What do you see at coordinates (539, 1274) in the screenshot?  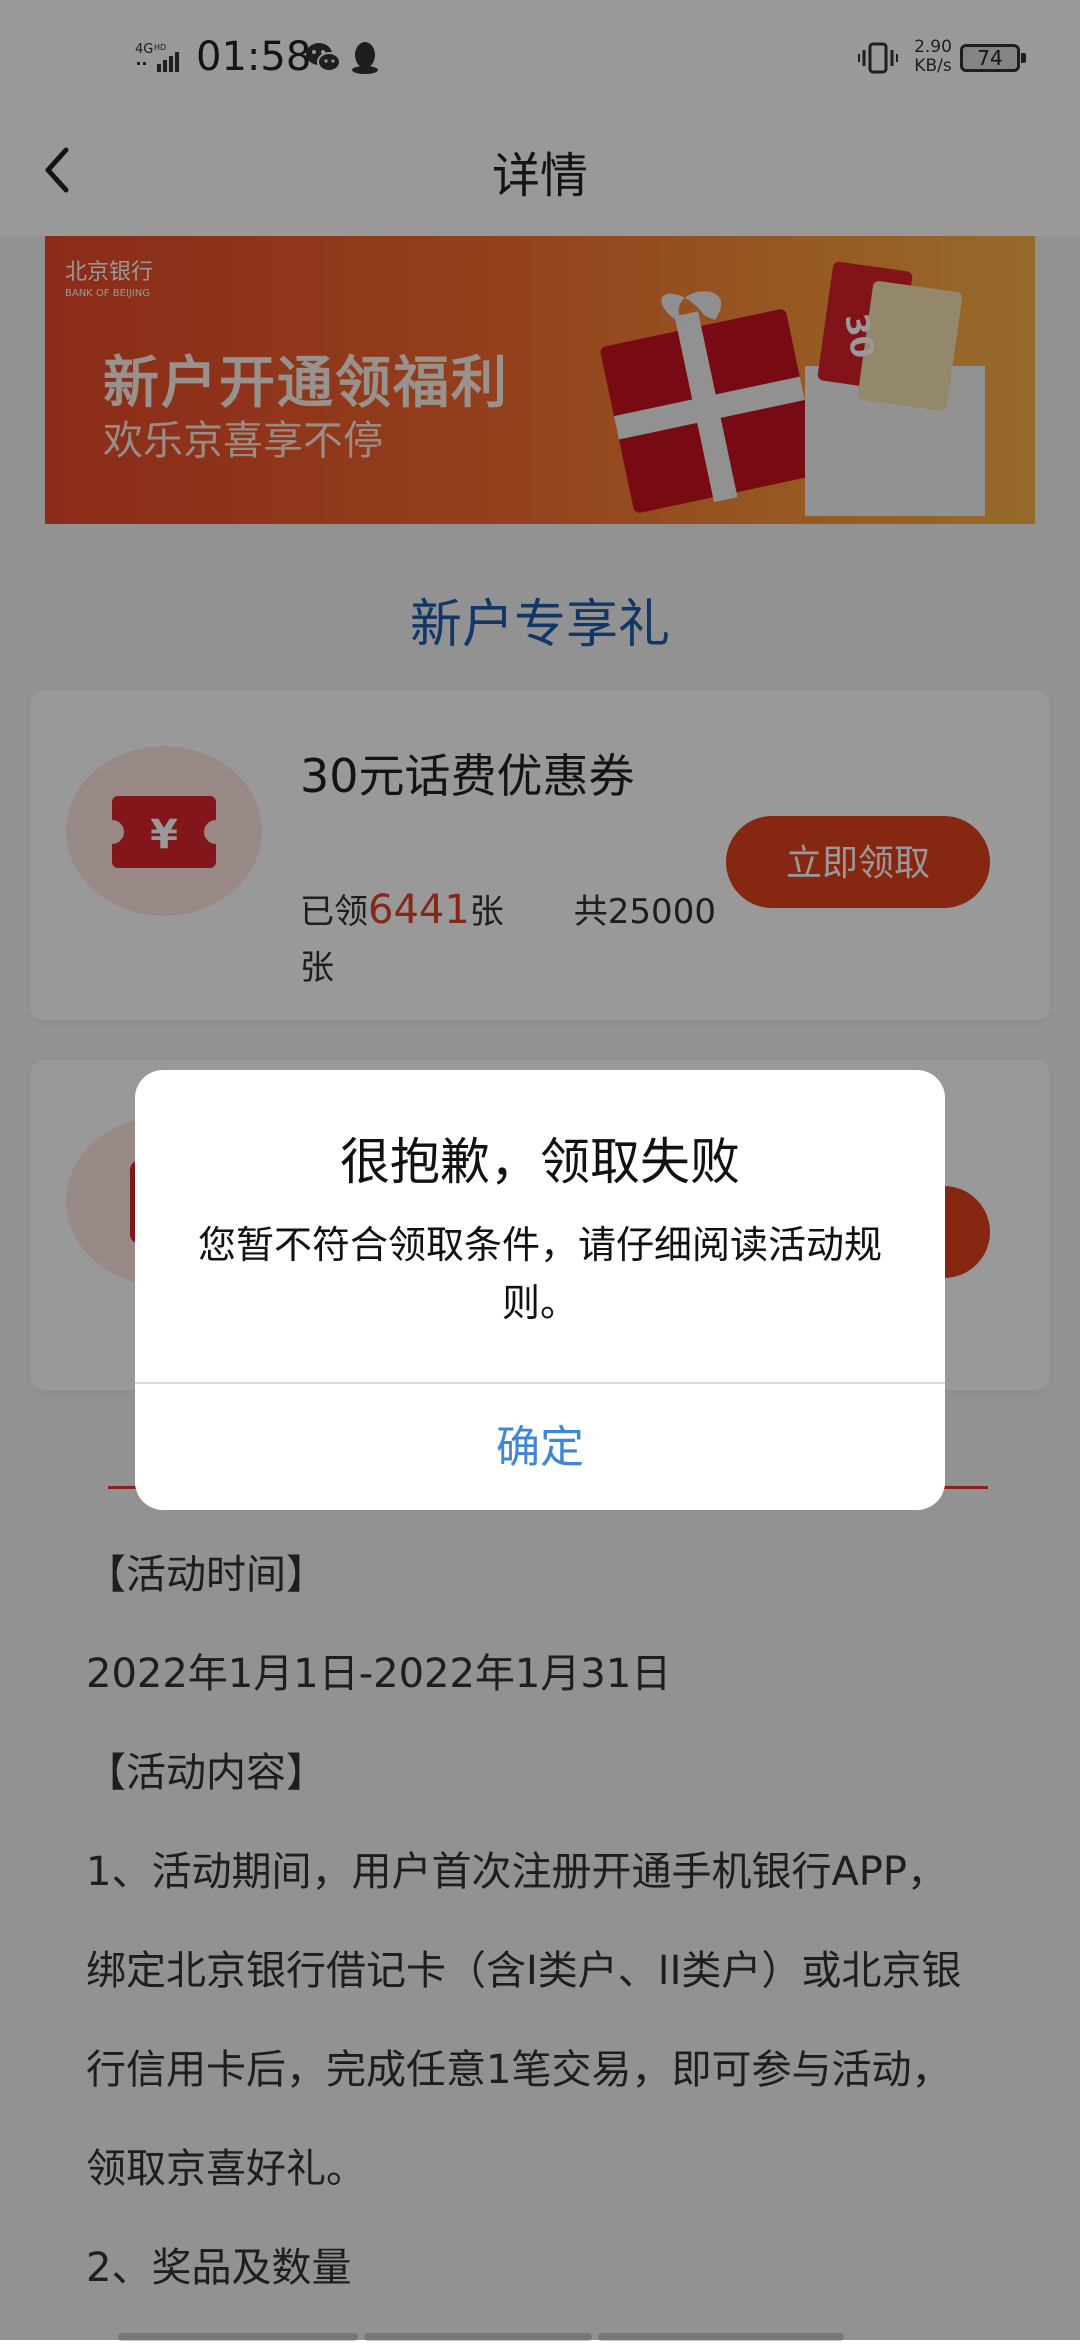 I see `dialog-message: 您暂不符合领取条件，请仔细阅读活动规则。` at bounding box center [539, 1274].